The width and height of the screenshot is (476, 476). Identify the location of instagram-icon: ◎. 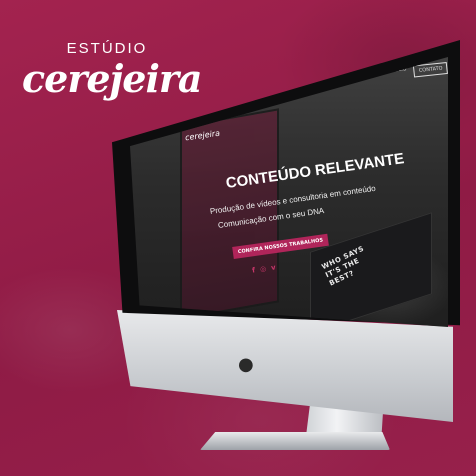
(263, 269).